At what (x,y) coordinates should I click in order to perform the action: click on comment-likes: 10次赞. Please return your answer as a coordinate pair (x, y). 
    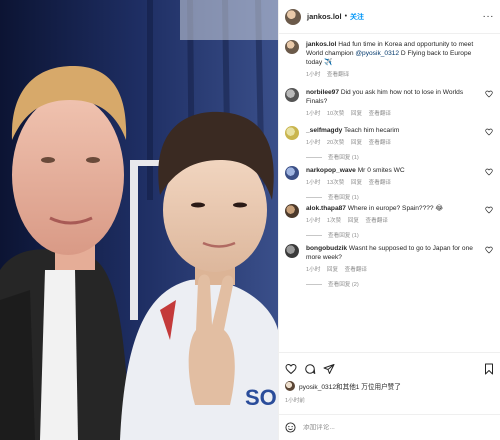
    Looking at the image, I should click on (335, 114).